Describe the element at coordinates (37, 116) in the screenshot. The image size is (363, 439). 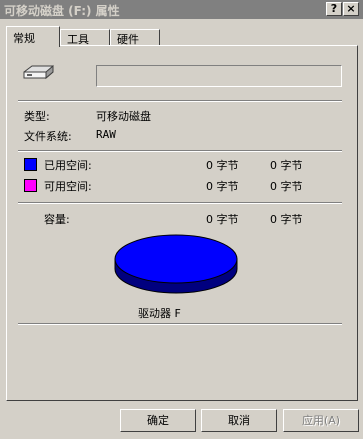
I see `type-label: 类型:` at that location.